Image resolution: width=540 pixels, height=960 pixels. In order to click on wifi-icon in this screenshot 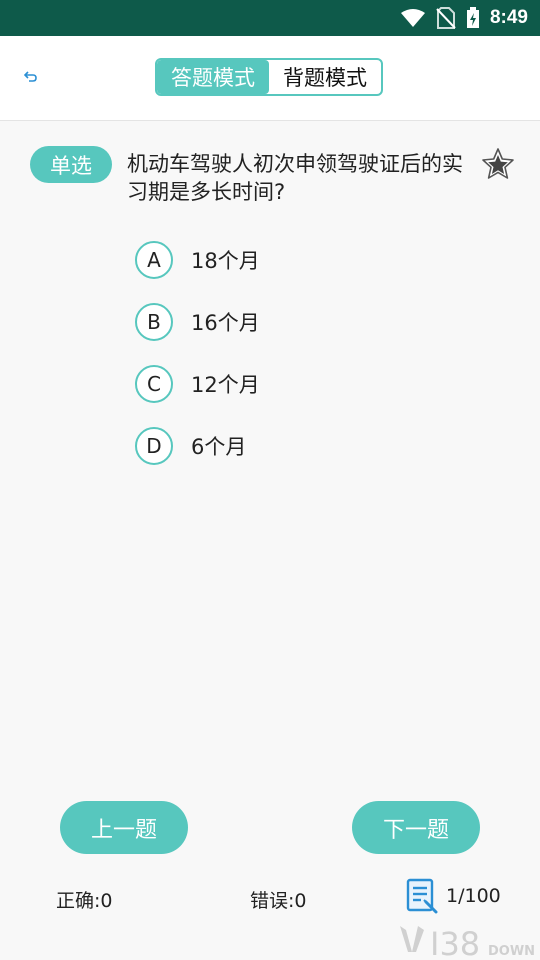, I will do `click(412, 18)`.